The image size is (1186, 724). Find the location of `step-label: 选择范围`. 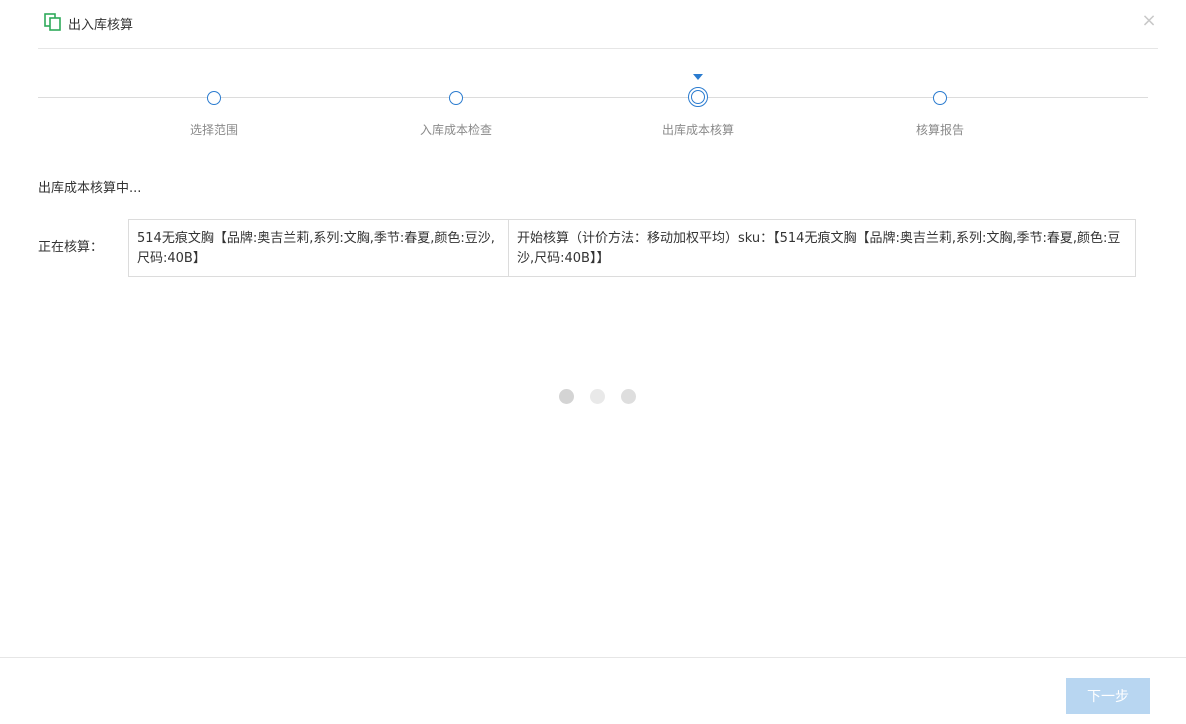

step-label: 选择范围 is located at coordinates (213, 130).